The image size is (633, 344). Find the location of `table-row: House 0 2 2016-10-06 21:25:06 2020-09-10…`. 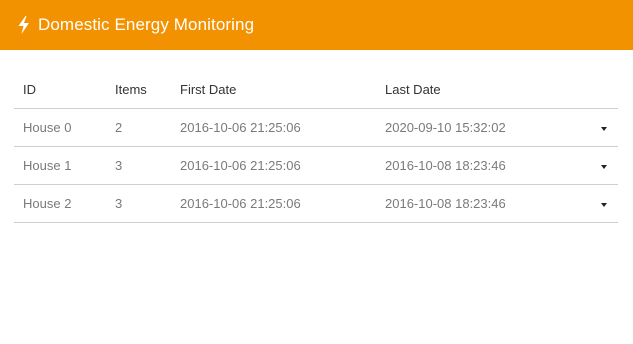

table-row: House 0 2 2016-10-06 21:25:06 2020-09-10… is located at coordinates (316, 127).